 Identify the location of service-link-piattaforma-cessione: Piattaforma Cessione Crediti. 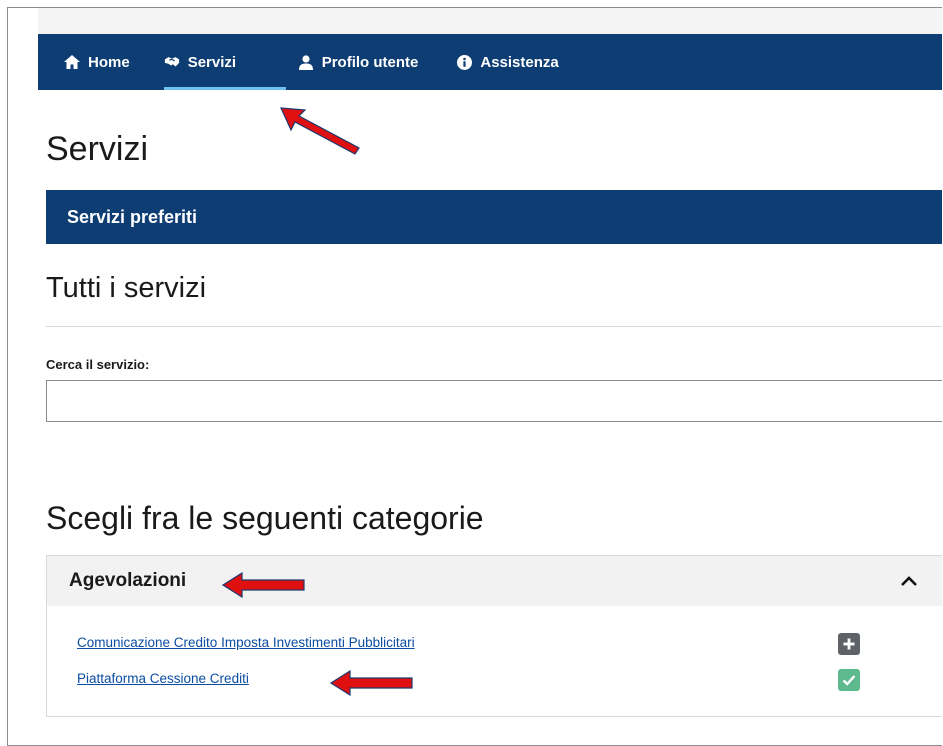
(163, 678).